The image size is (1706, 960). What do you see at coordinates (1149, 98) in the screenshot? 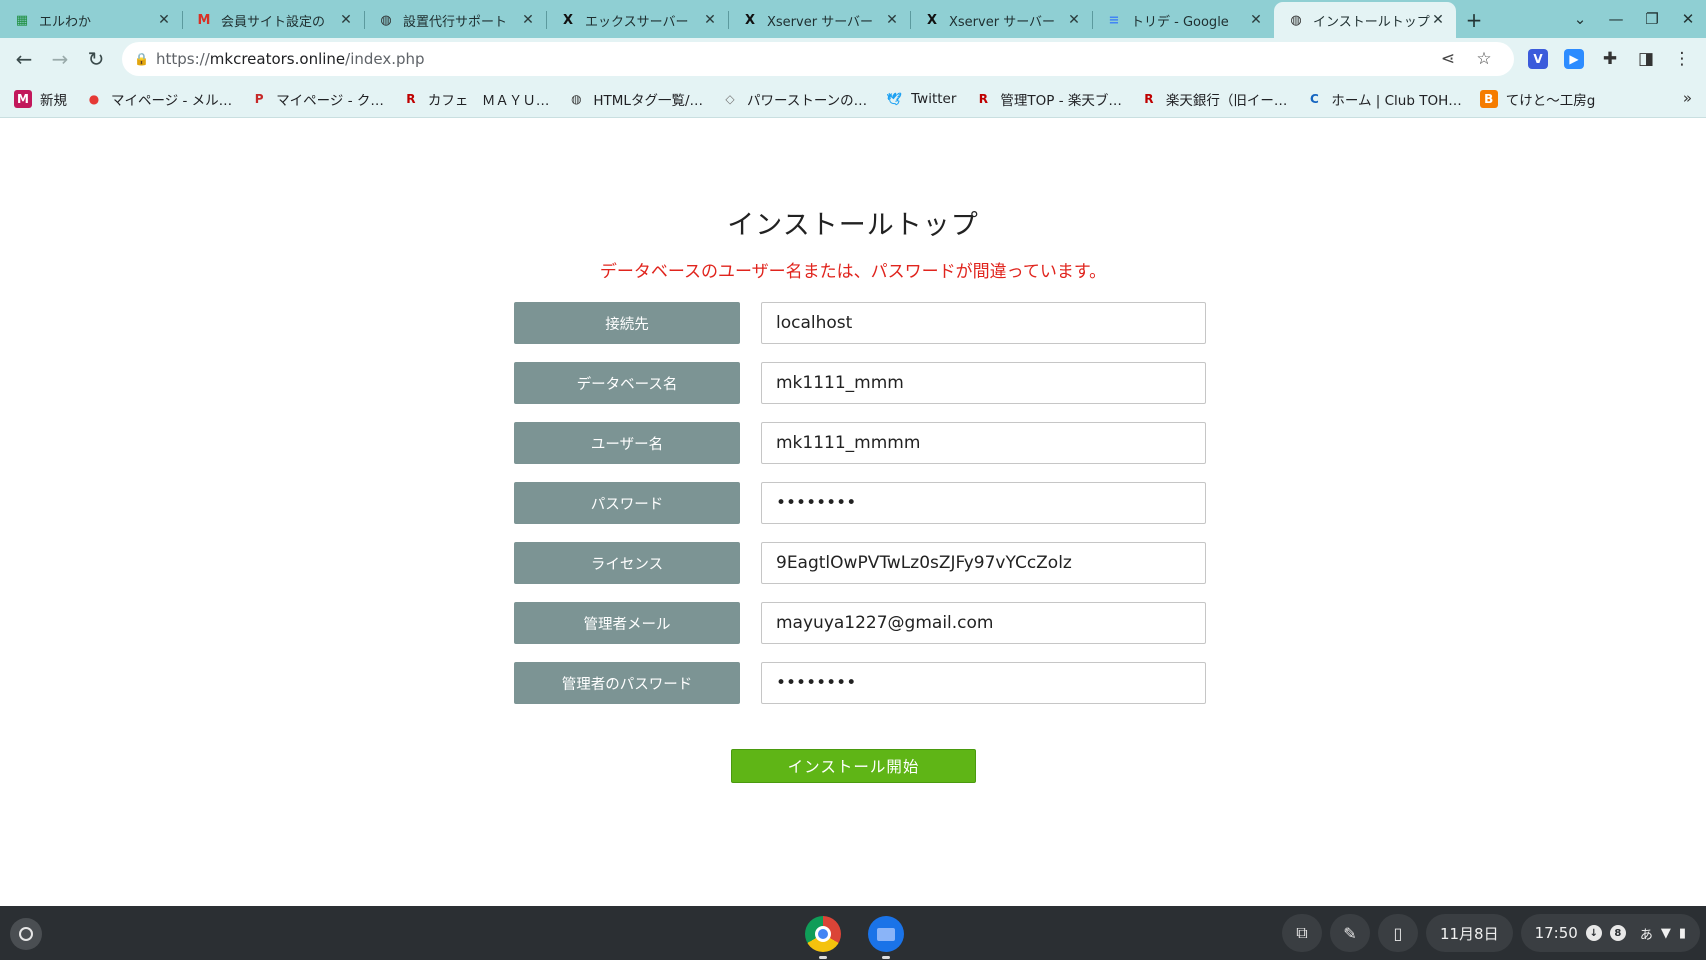
I see `rakuten-icon: R` at bounding box center [1149, 98].